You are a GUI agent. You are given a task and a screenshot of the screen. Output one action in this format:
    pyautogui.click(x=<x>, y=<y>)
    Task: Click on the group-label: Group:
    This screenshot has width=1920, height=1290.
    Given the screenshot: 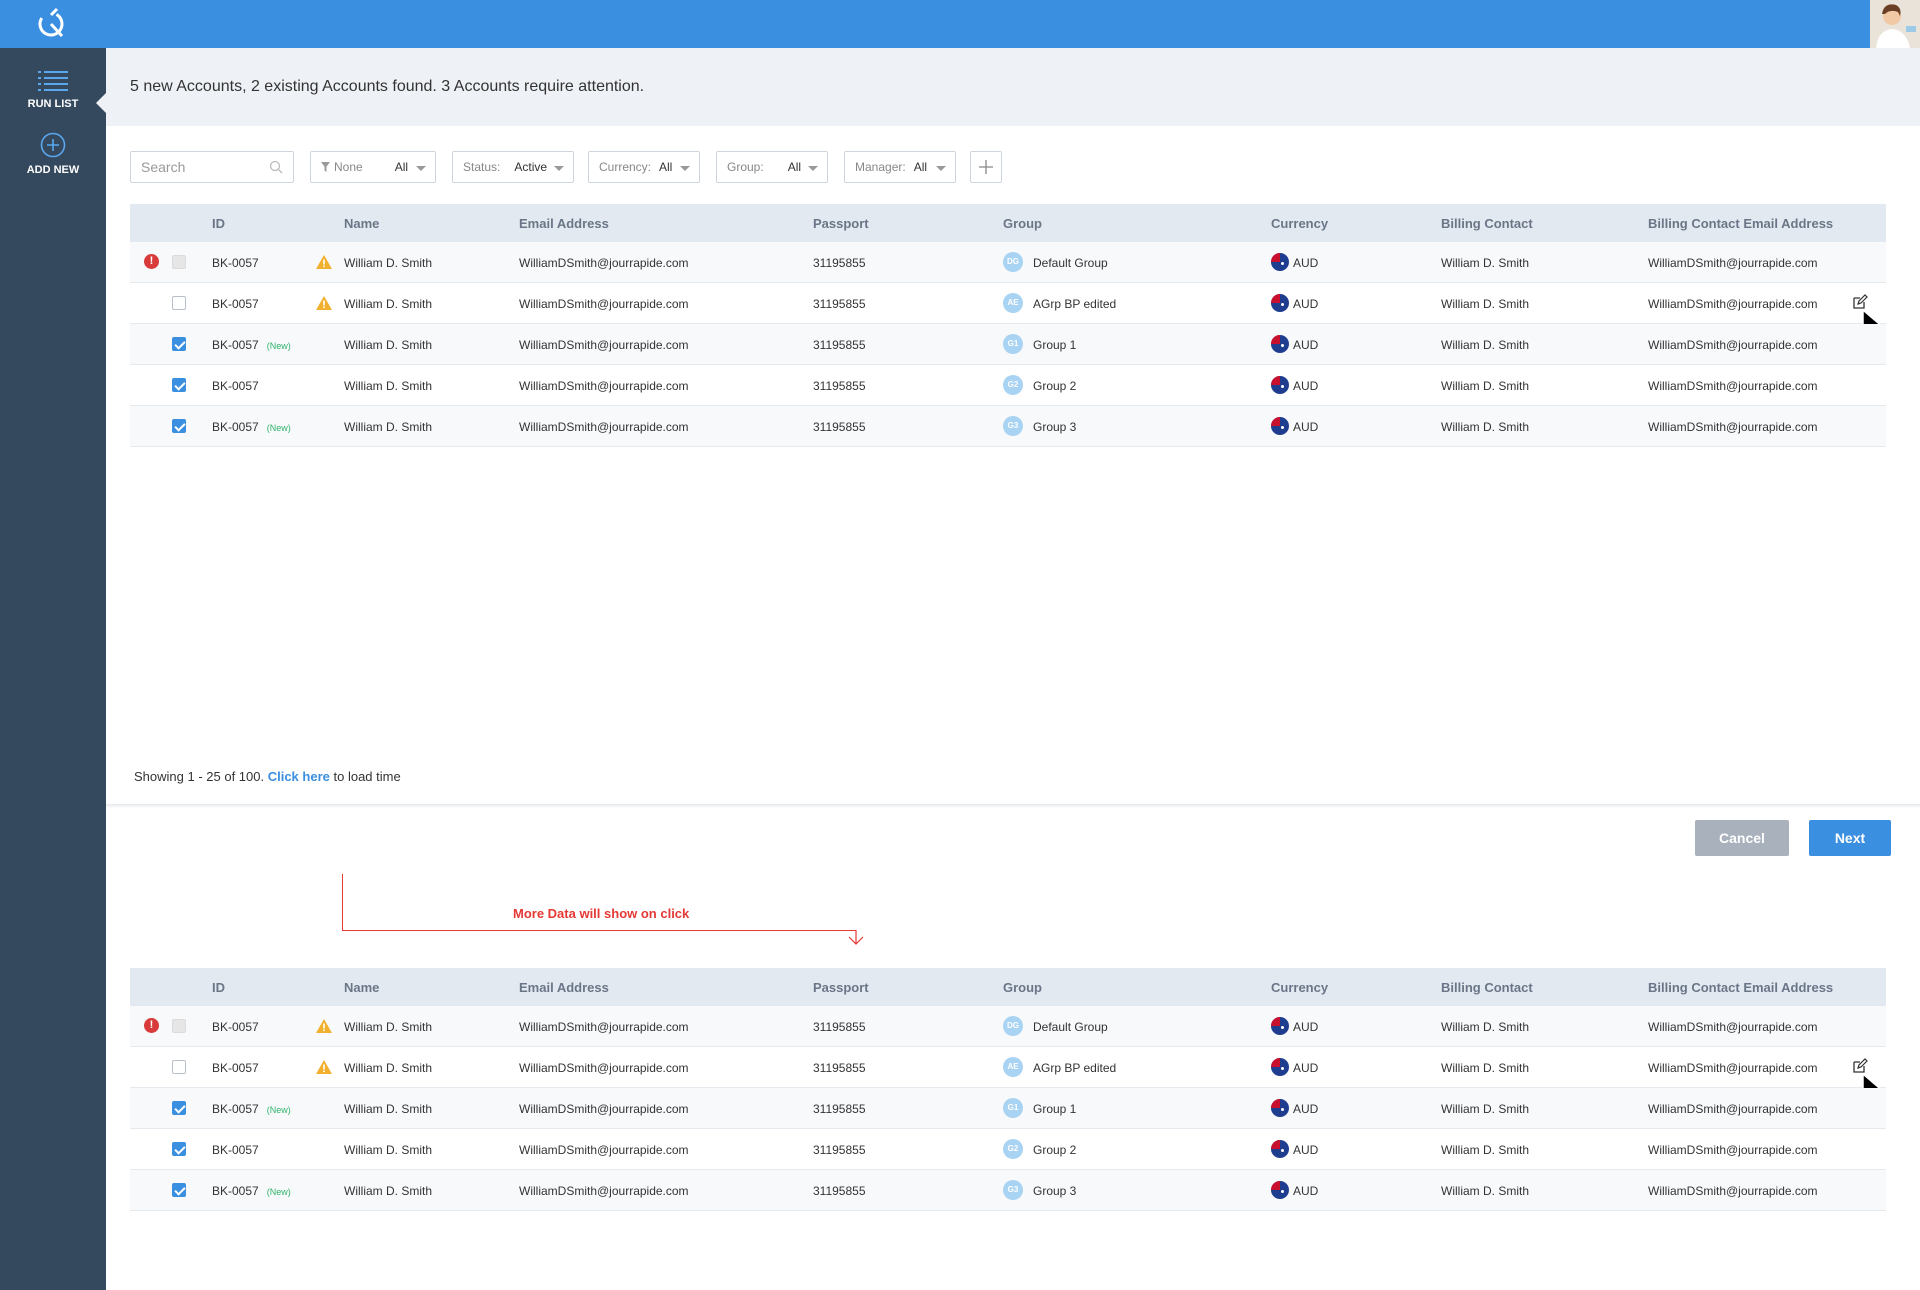 What is the action you would take?
    pyautogui.click(x=745, y=167)
    